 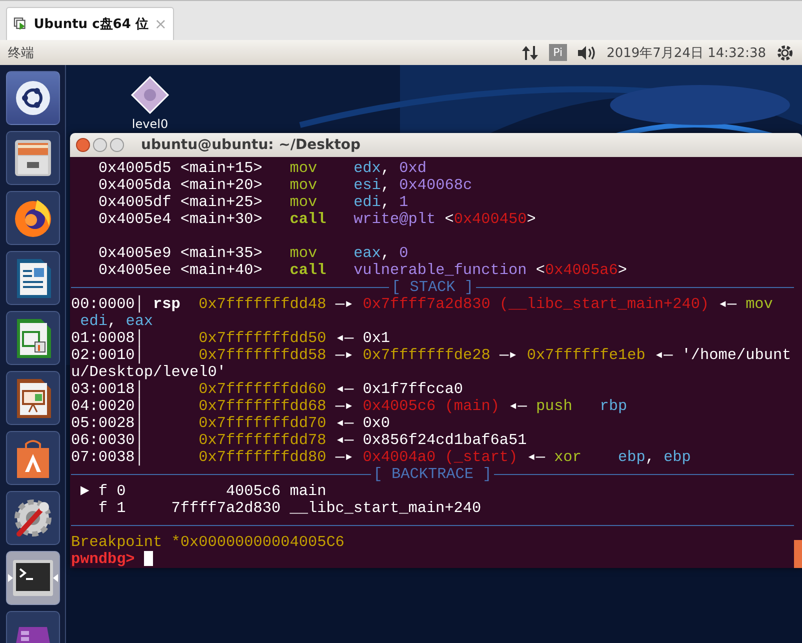 What do you see at coordinates (253, 253) in the screenshot?
I see `terminal-line: 0x4005e9 <main+35> mov eax, 0` at bounding box center [253, 253].